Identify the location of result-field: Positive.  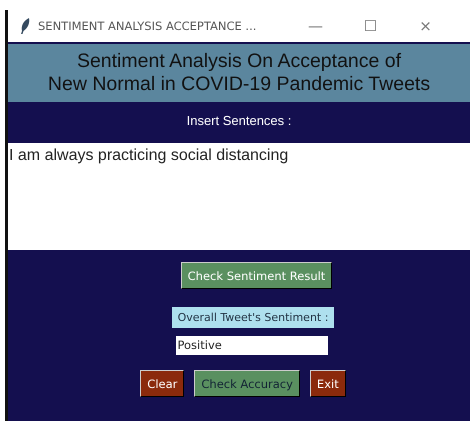
(252, 345).